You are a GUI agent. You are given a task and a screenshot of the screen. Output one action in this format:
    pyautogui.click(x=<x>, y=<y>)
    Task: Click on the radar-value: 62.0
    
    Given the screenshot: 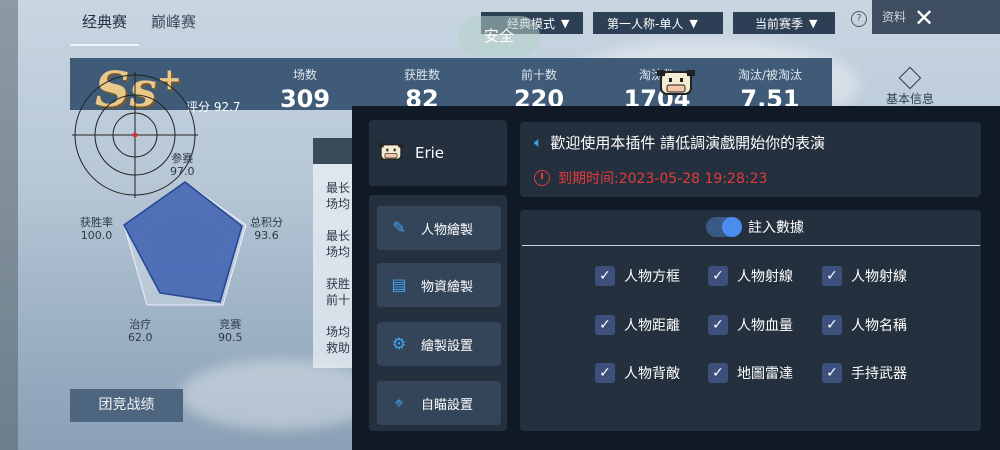 What is the action you would take?
    pyautogui.click(x=140, y=337)
    